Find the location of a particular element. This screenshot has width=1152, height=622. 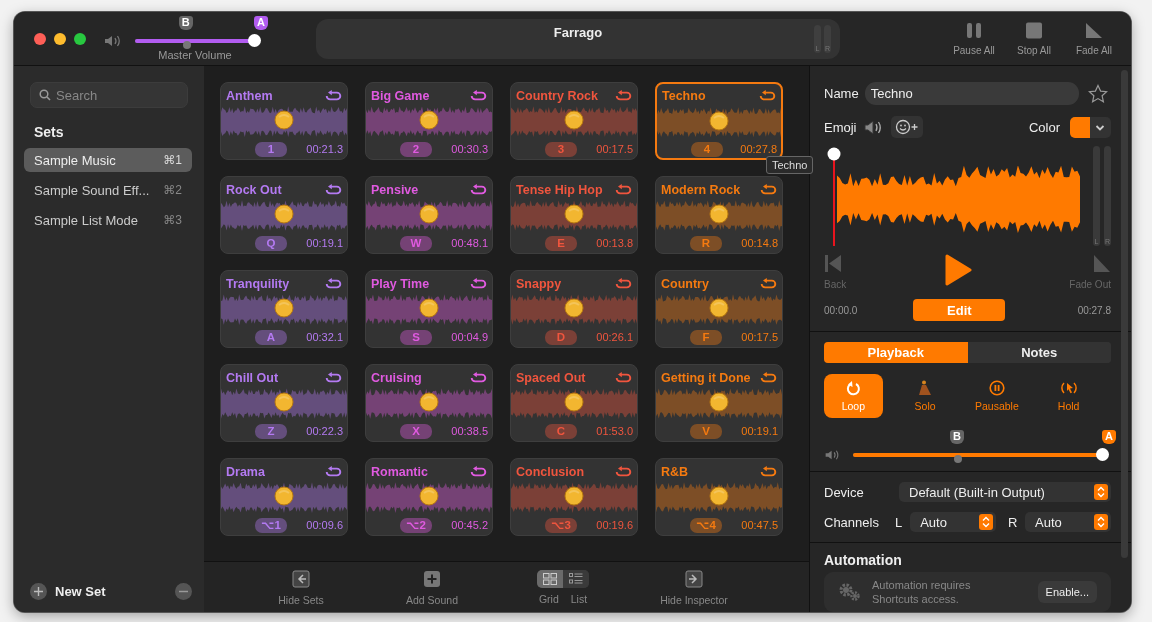

remove-icon is located at coordinates (183, 591).